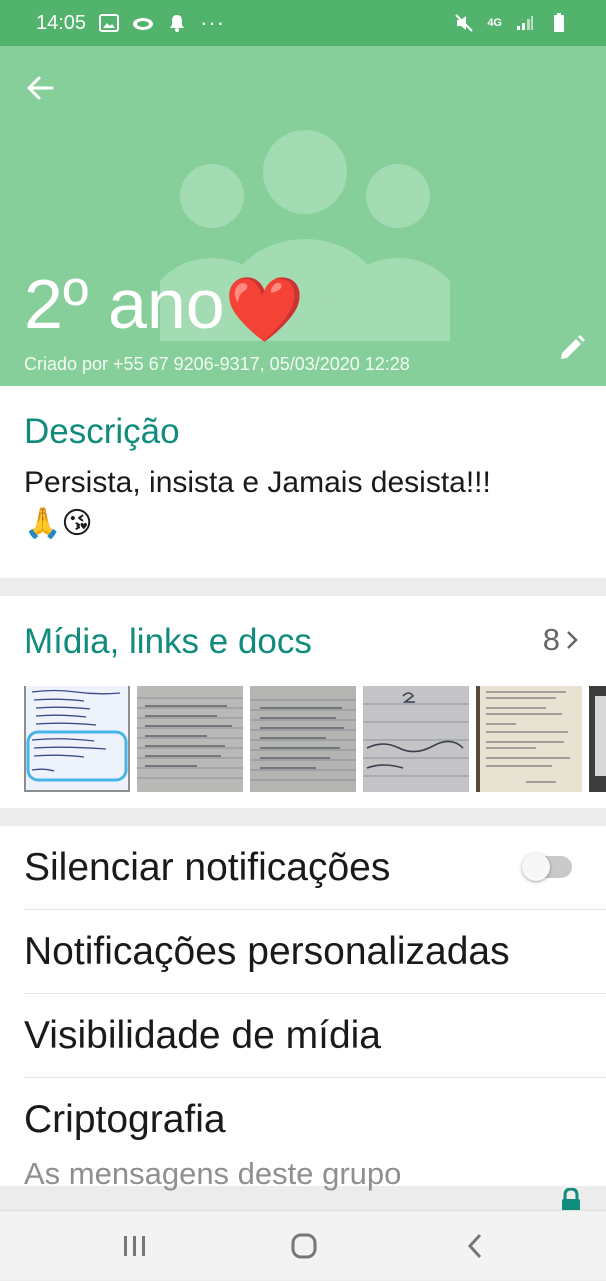 The image size is (606, 1281). I want to click on description-emojis: 🙏😘, so click(58, 523).